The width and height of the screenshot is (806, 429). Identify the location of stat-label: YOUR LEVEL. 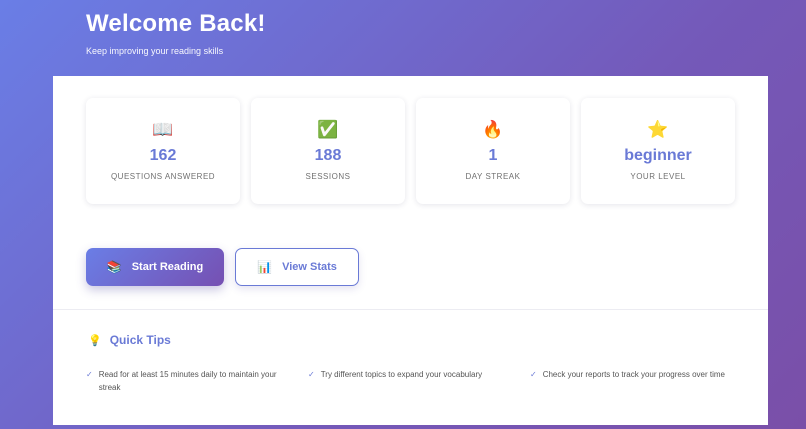
(658, 176).